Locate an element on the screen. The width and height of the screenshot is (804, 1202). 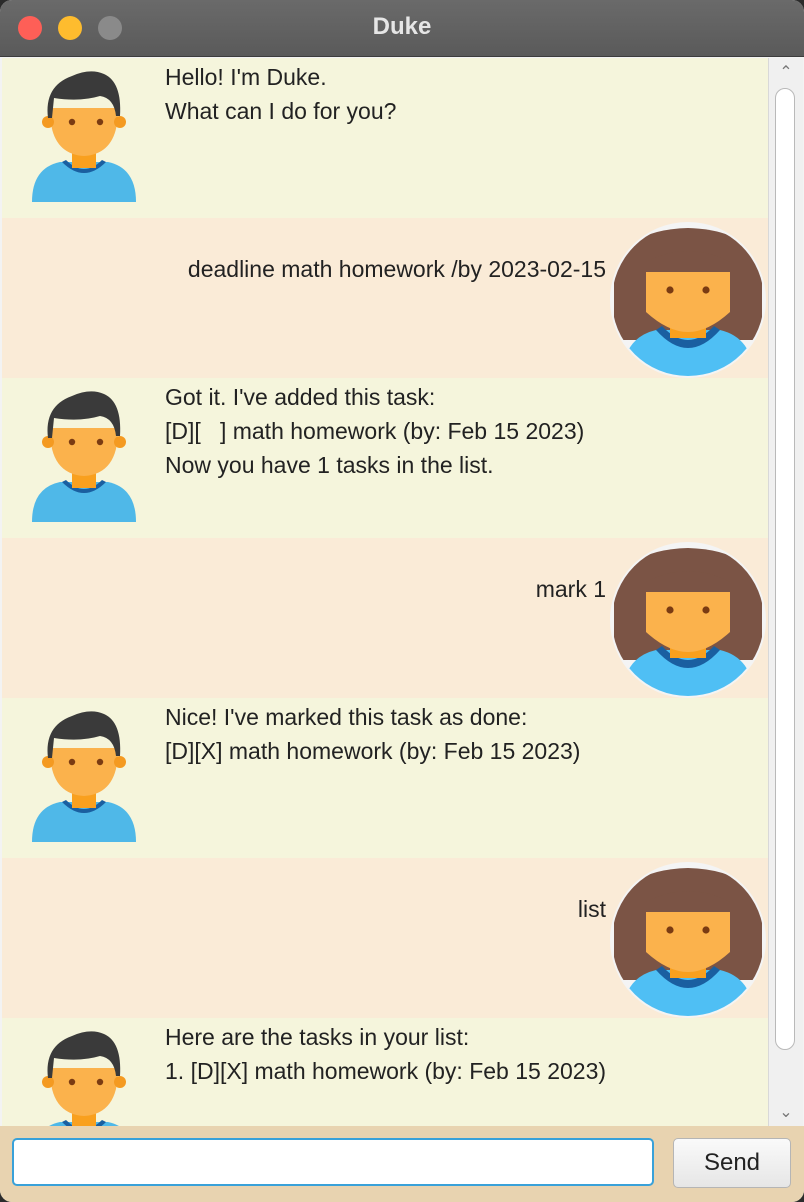
duke-dialog-row: Hello! I'm Duke. What can I do for you? is located at coordinates (385, 138).